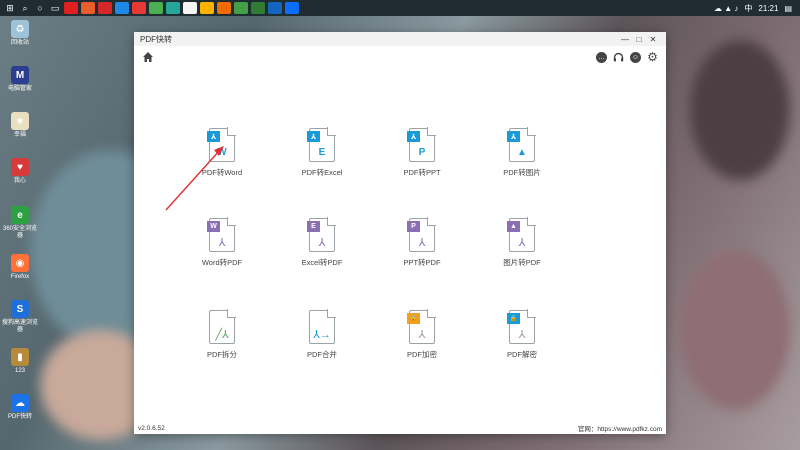 This screenshot has width=800, height=450. What do you see at coordinates (321, 234) in the screenshot?
I see `pdf-file-icon: E ⅄` at bounding box center [321, 234].